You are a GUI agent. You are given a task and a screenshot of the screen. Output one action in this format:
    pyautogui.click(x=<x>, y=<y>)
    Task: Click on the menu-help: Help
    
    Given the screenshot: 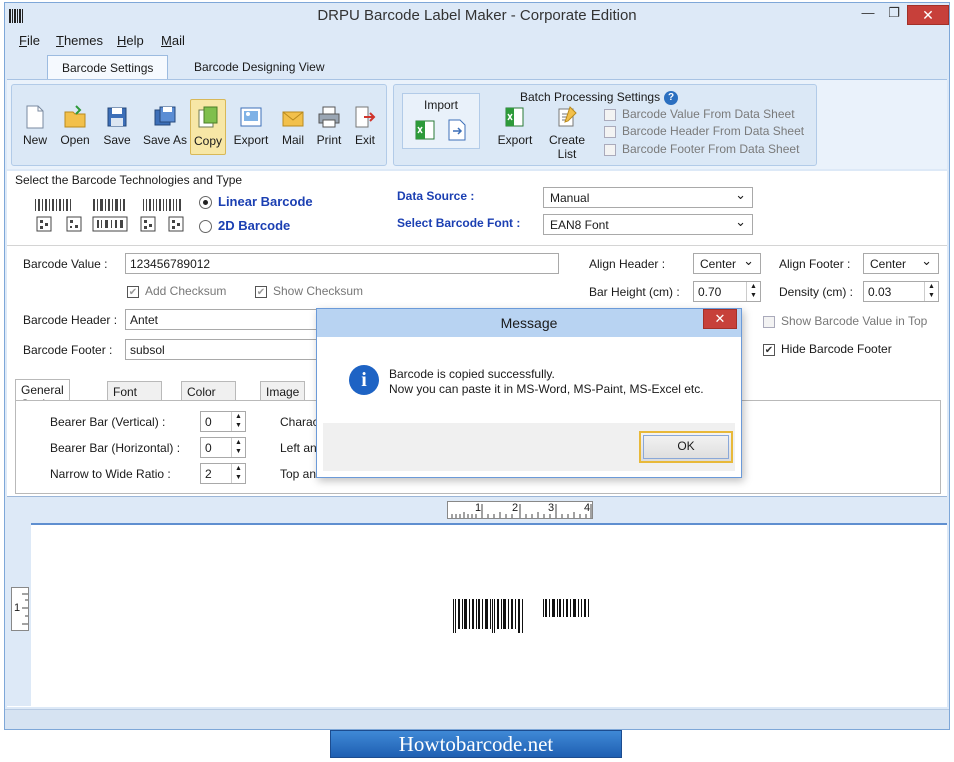 What is the action you would take?
    pyautogui.click(x=130, y=40)
    